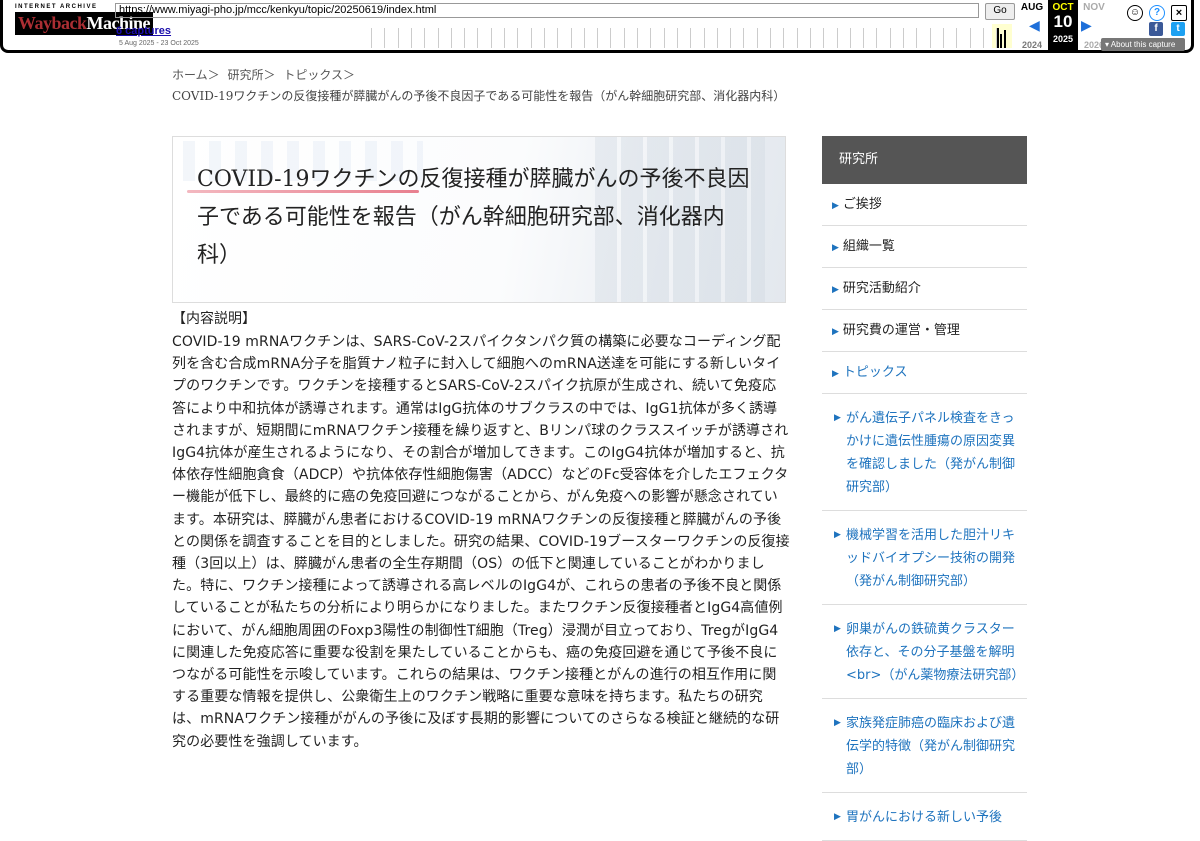  What do you see at coordinates (924, 205) in the screenshot?
I see `sidebar-item-greeting: ▶ ご挨拶` at bounding box center [924, 205].